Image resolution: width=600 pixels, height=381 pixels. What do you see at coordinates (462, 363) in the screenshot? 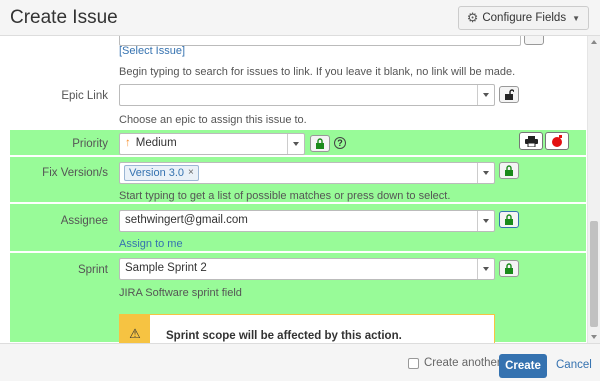
I see `create-another-label: Create another` at bounding box center [462, 363].